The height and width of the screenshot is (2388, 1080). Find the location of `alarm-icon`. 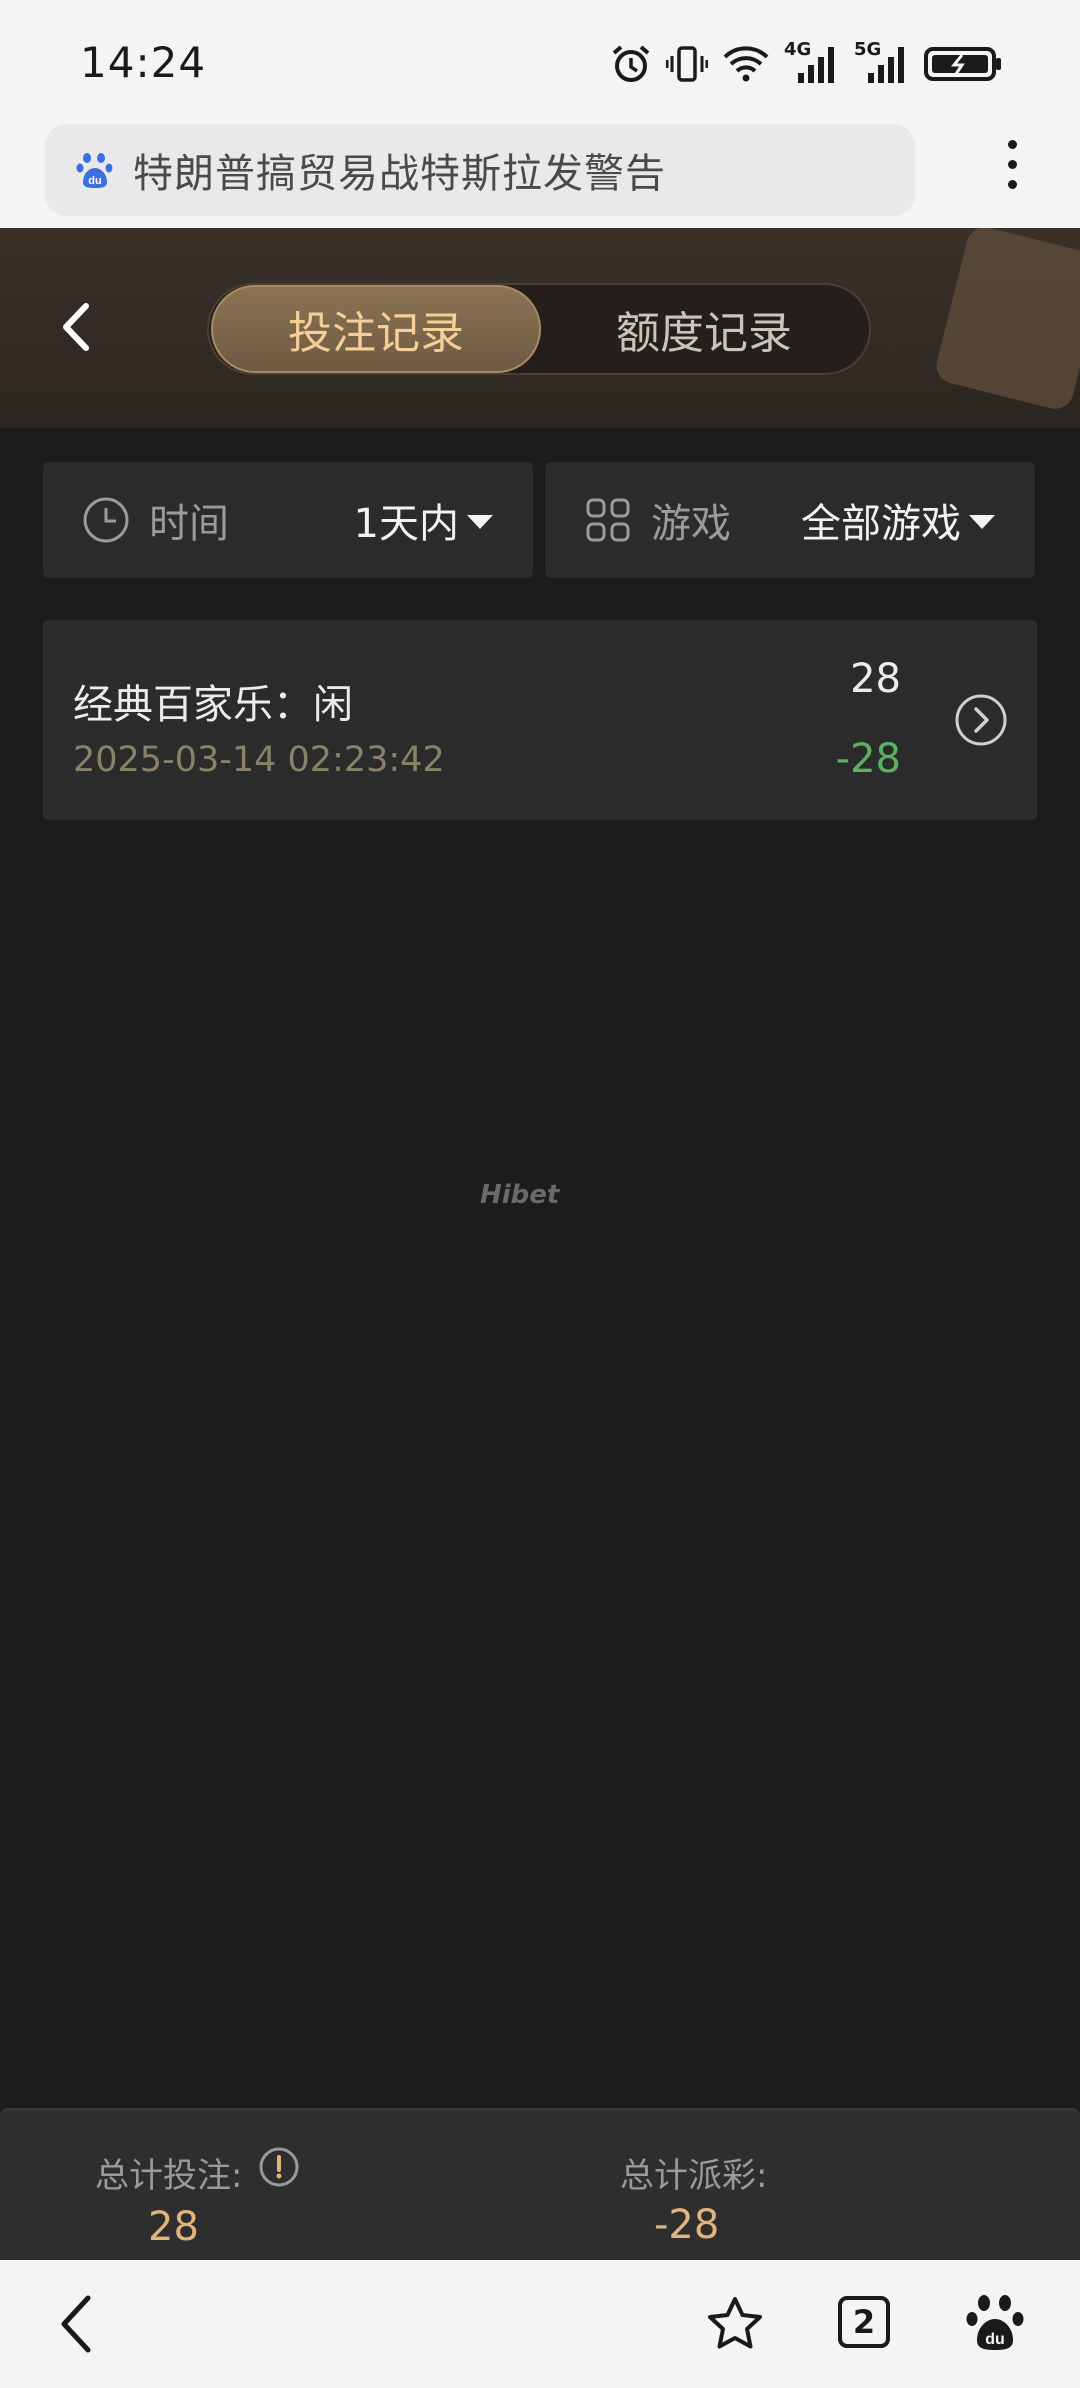

alarm-icon is located at coordinates (631, 63).